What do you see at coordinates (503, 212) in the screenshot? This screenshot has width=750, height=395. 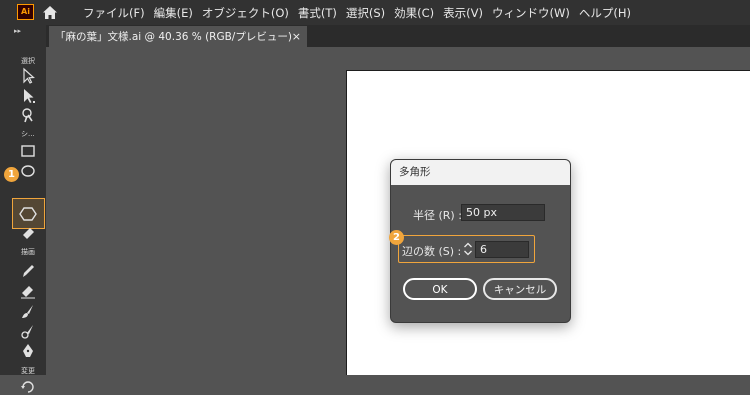 I see `radius-input: 50 px` at bounding box center [503, 212].